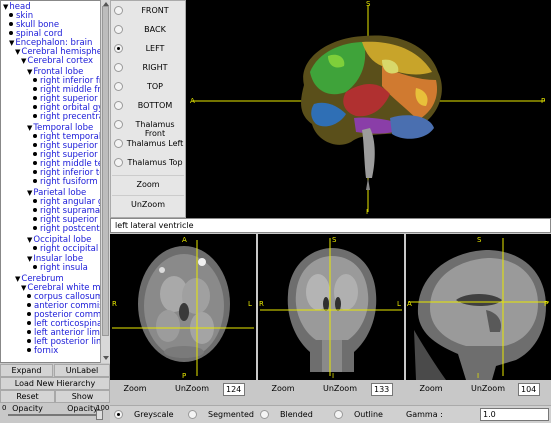  What do you see at coordinates (46, 351) in the screenshot?
I see `tree-item-label: fornix` at bounding box center [46, 351].